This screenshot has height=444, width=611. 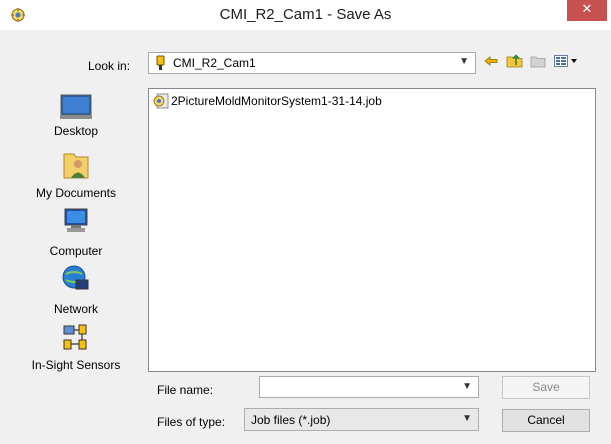 I want to click on place-label: Desktop, so click(x=76, y=131).